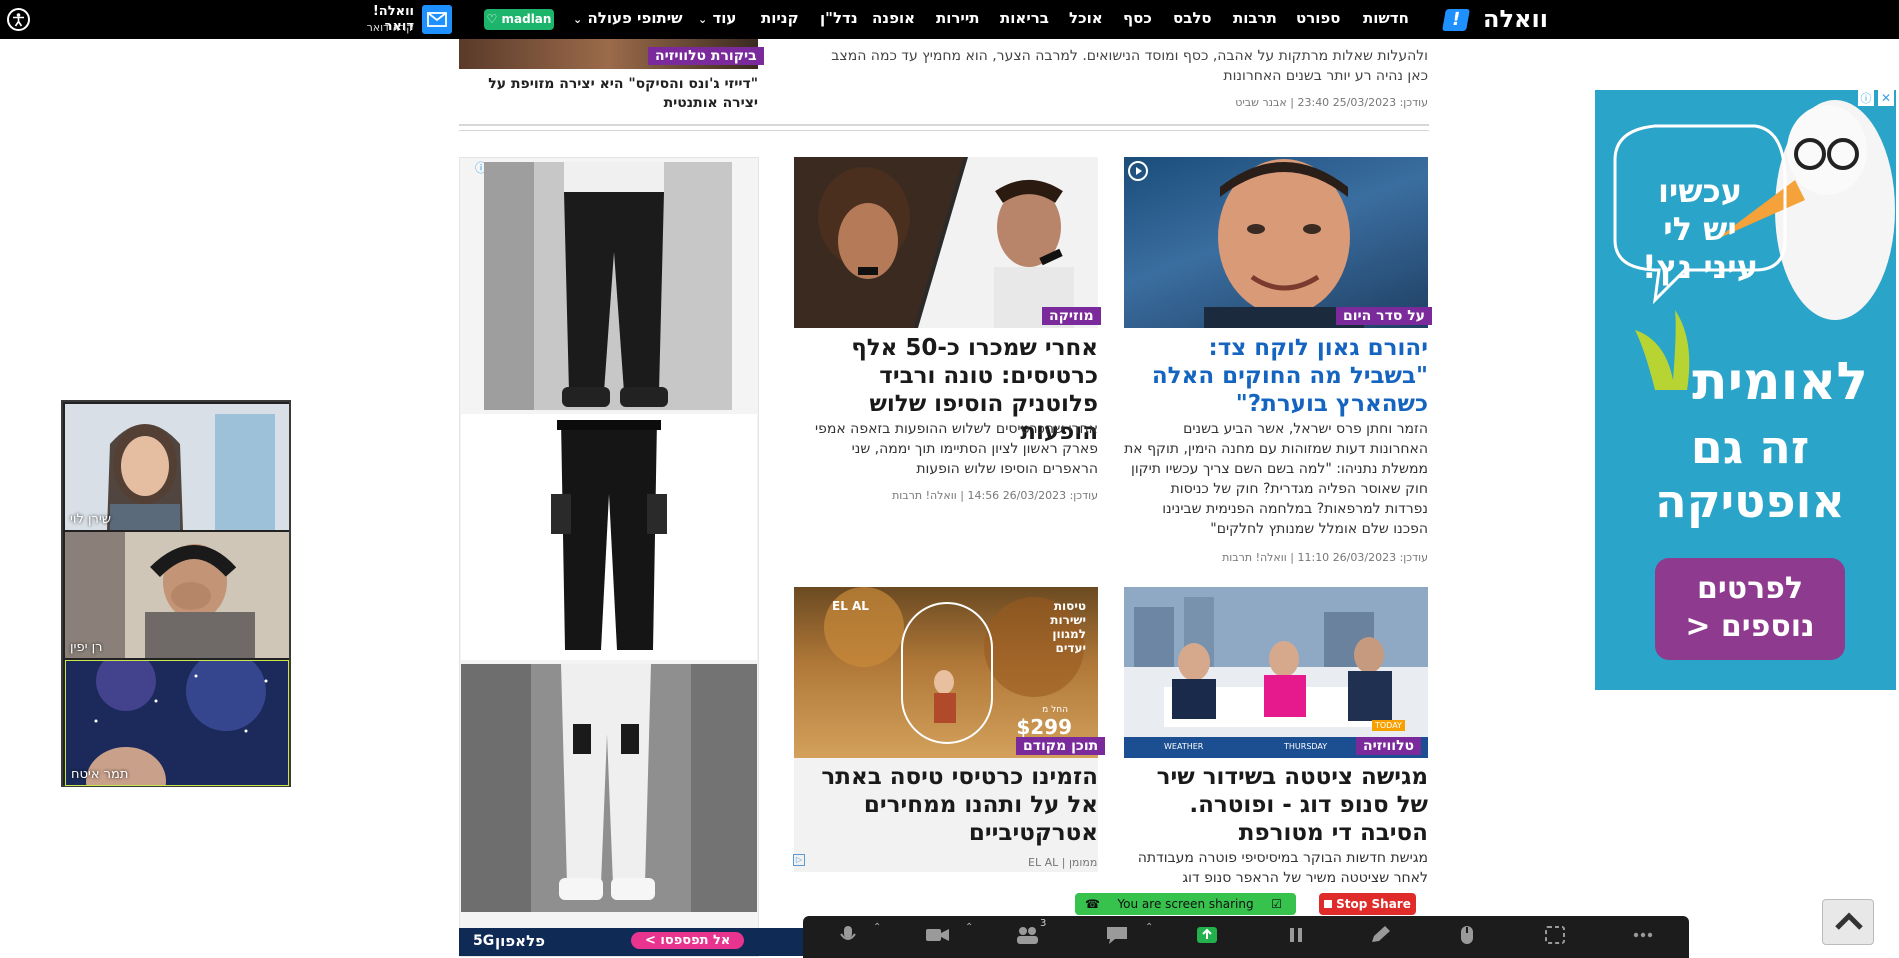  Describe the element at coordinates (1467, 935) in the screenshot. I see `remote-control-mouse-icon` at that location.